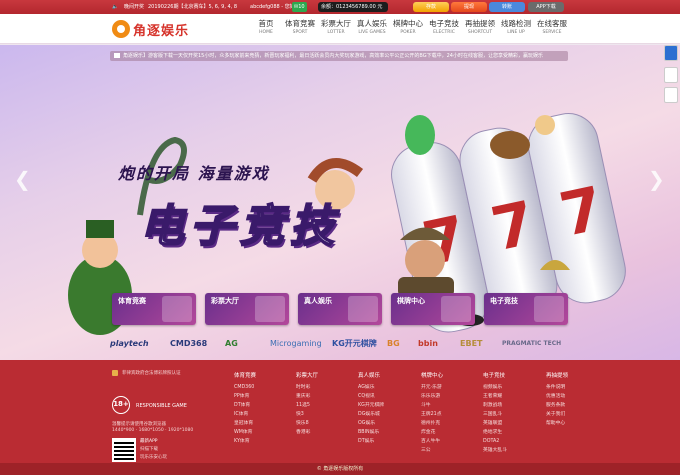 The image size is (680, 475). Describe the element at coordinates (336, 27) in the screenshot. I see `nav-item-lottery: 彩票大厅 LOTTER` at that location.